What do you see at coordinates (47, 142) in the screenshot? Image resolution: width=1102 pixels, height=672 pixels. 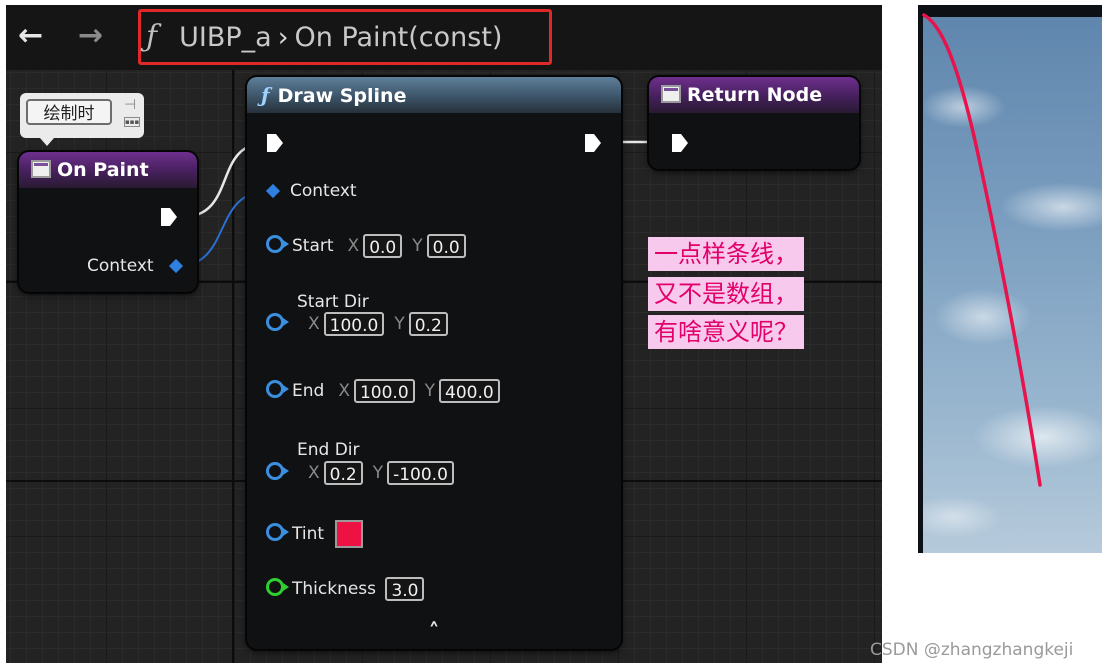 I see `comment-tail` at bounding box center [47, 142].